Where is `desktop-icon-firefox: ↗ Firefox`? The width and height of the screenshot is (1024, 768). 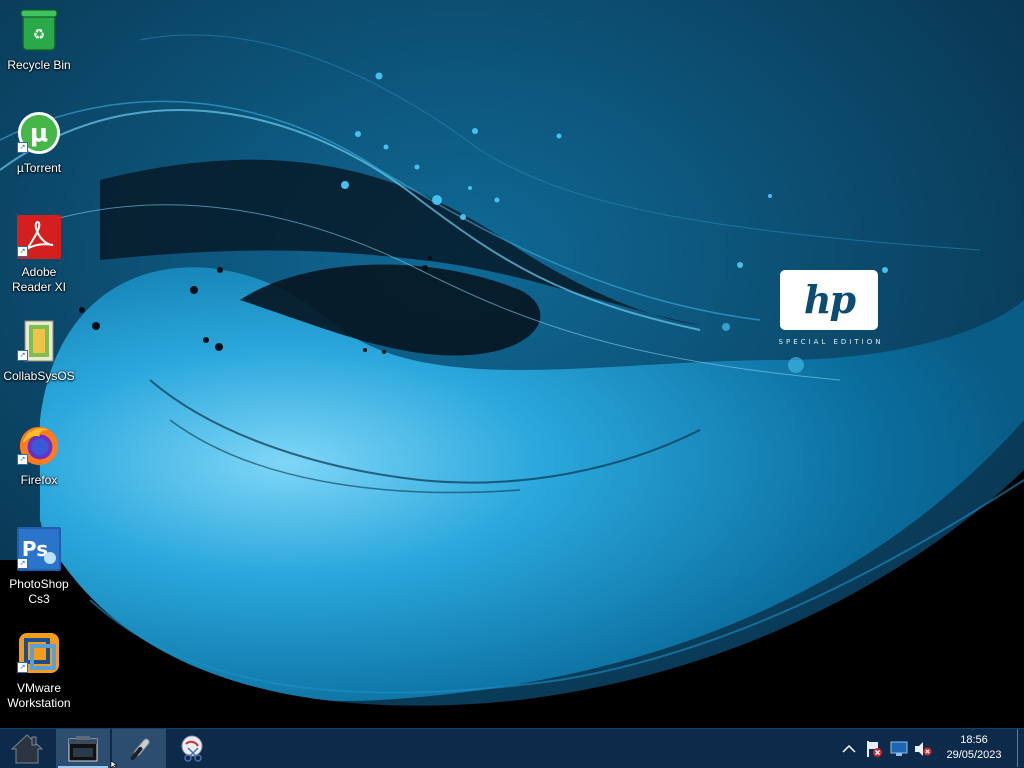
desktop-icon-firefox: ↗ Firefox is located at coordinates (39, 455).